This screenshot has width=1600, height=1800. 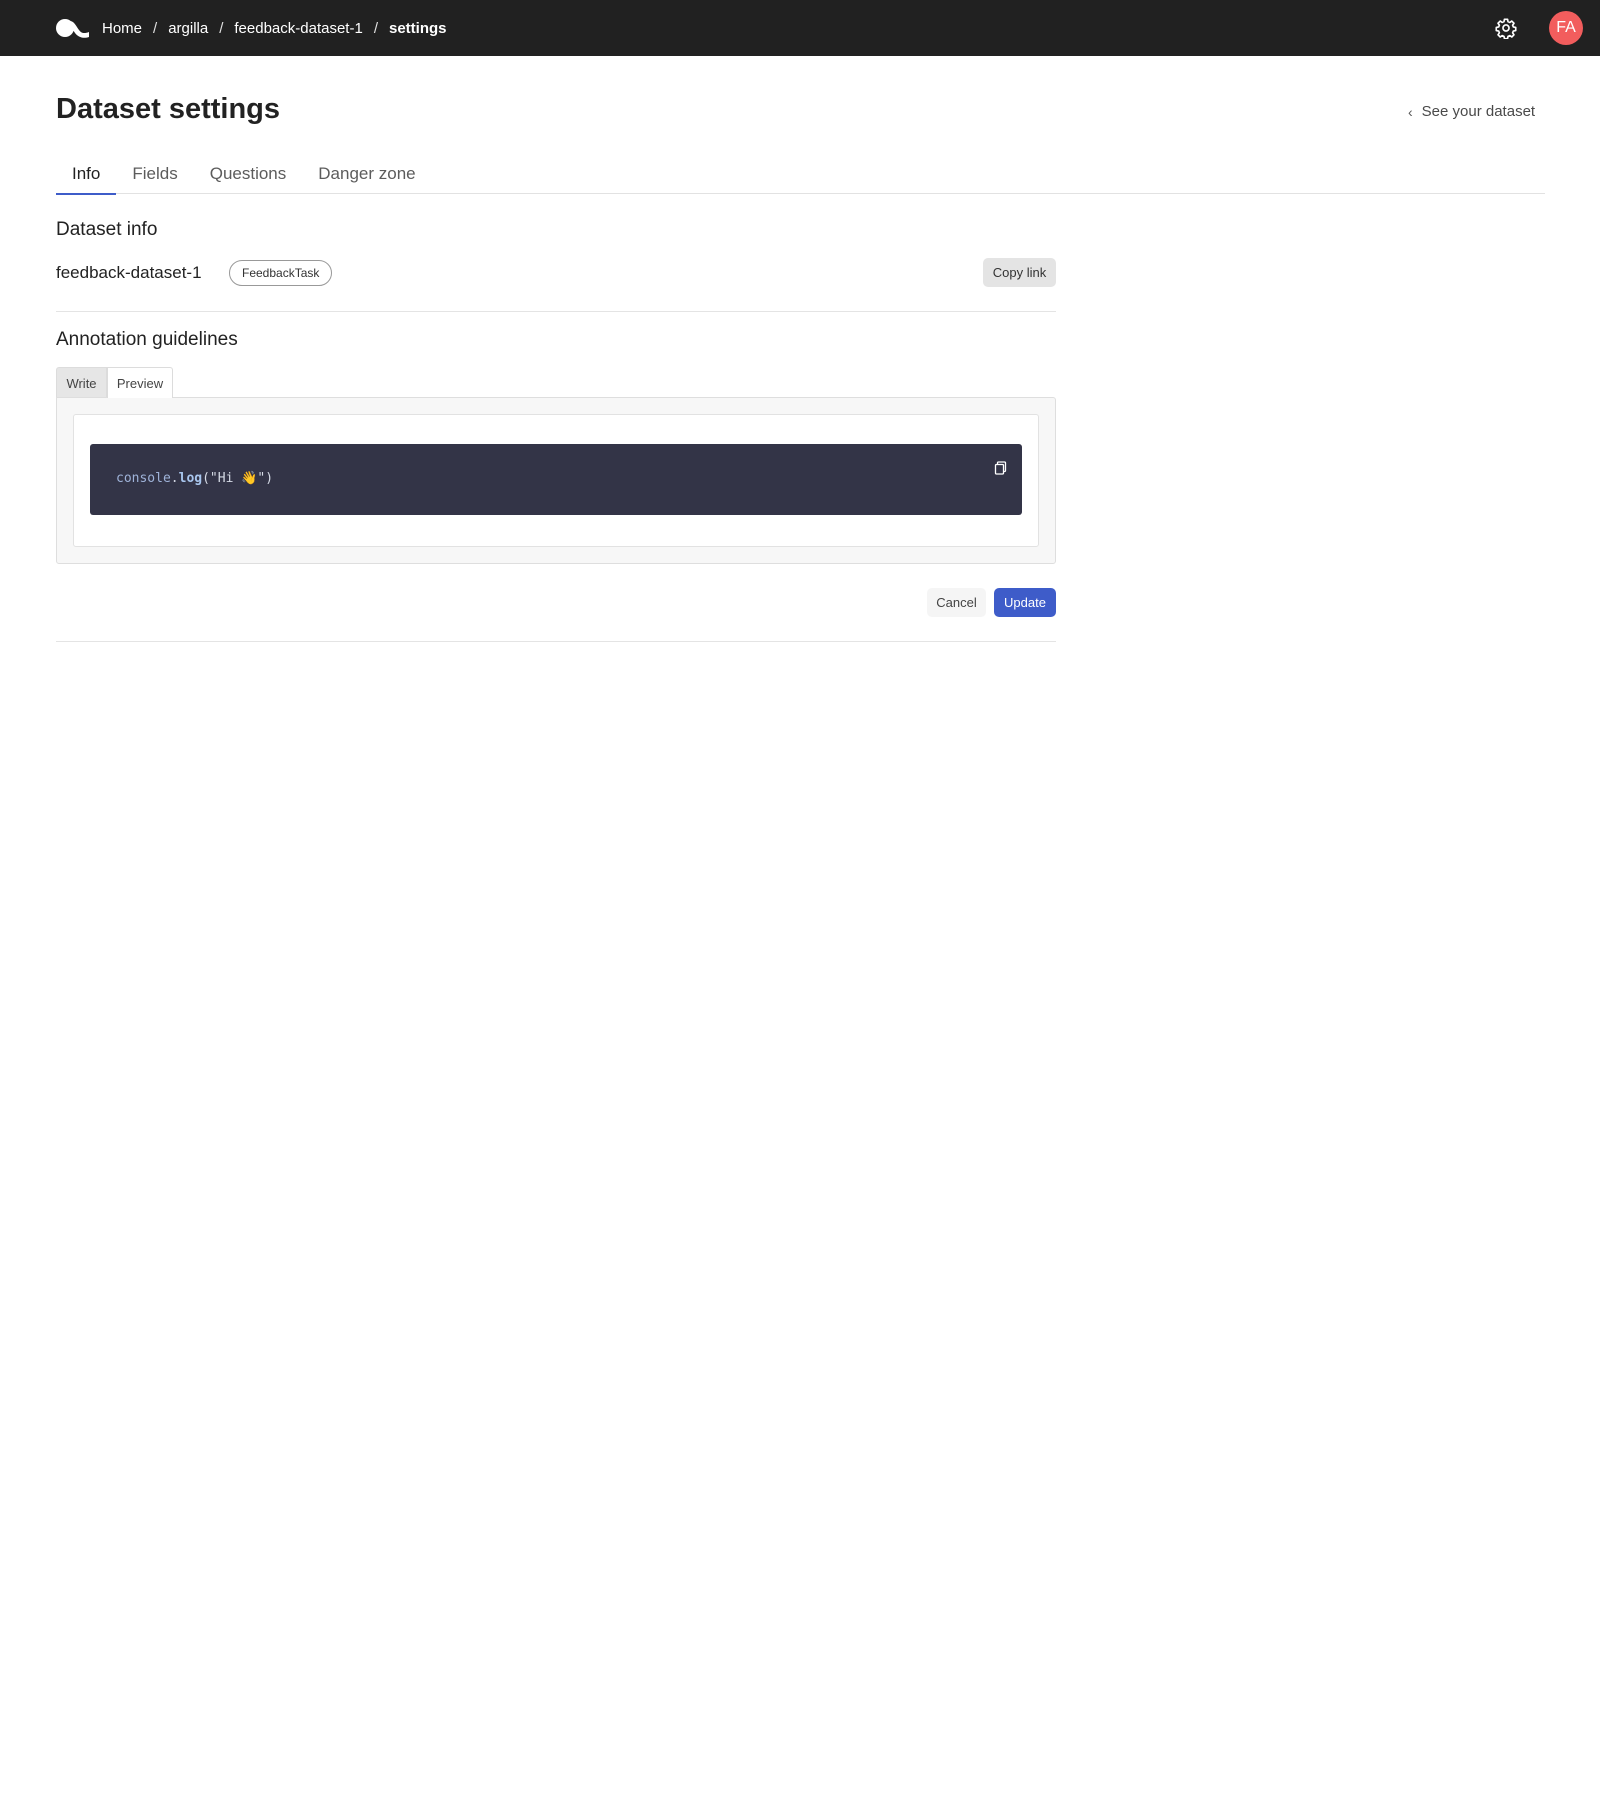 I want to click on breadcrumb-home: Home, so click(x=122, y=28).